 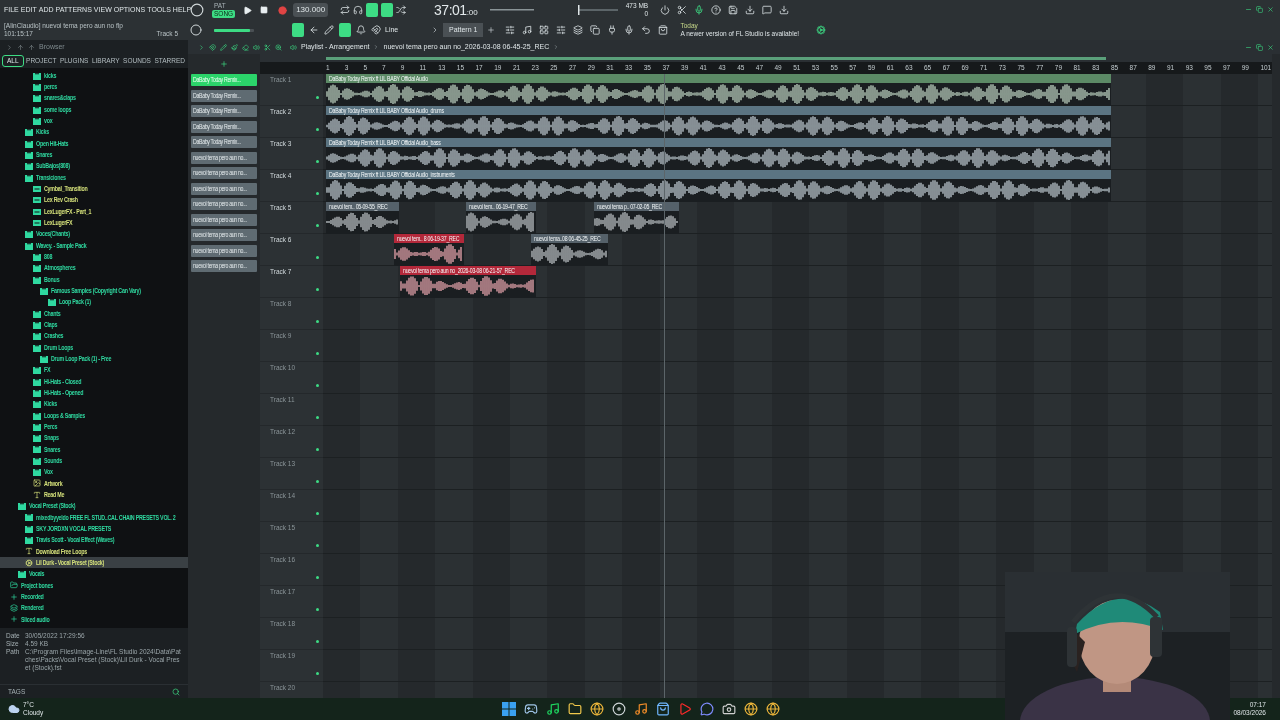 I want to click on image-icon, so click(x=36, y=483).